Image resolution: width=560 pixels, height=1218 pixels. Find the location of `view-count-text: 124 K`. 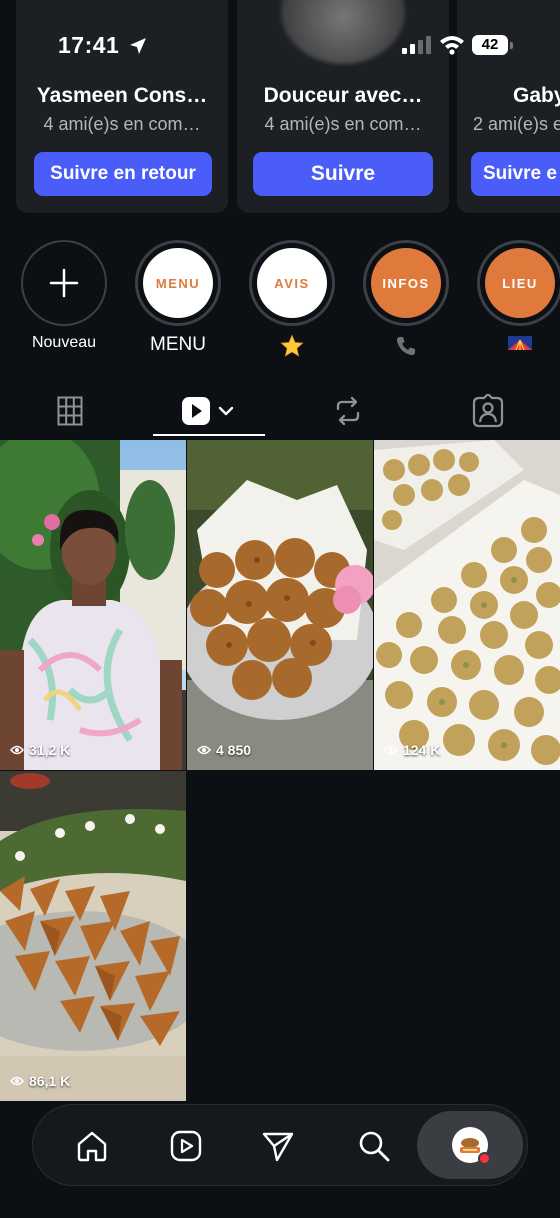

view-count-text: 124 K is located at coordinates (422, 750).